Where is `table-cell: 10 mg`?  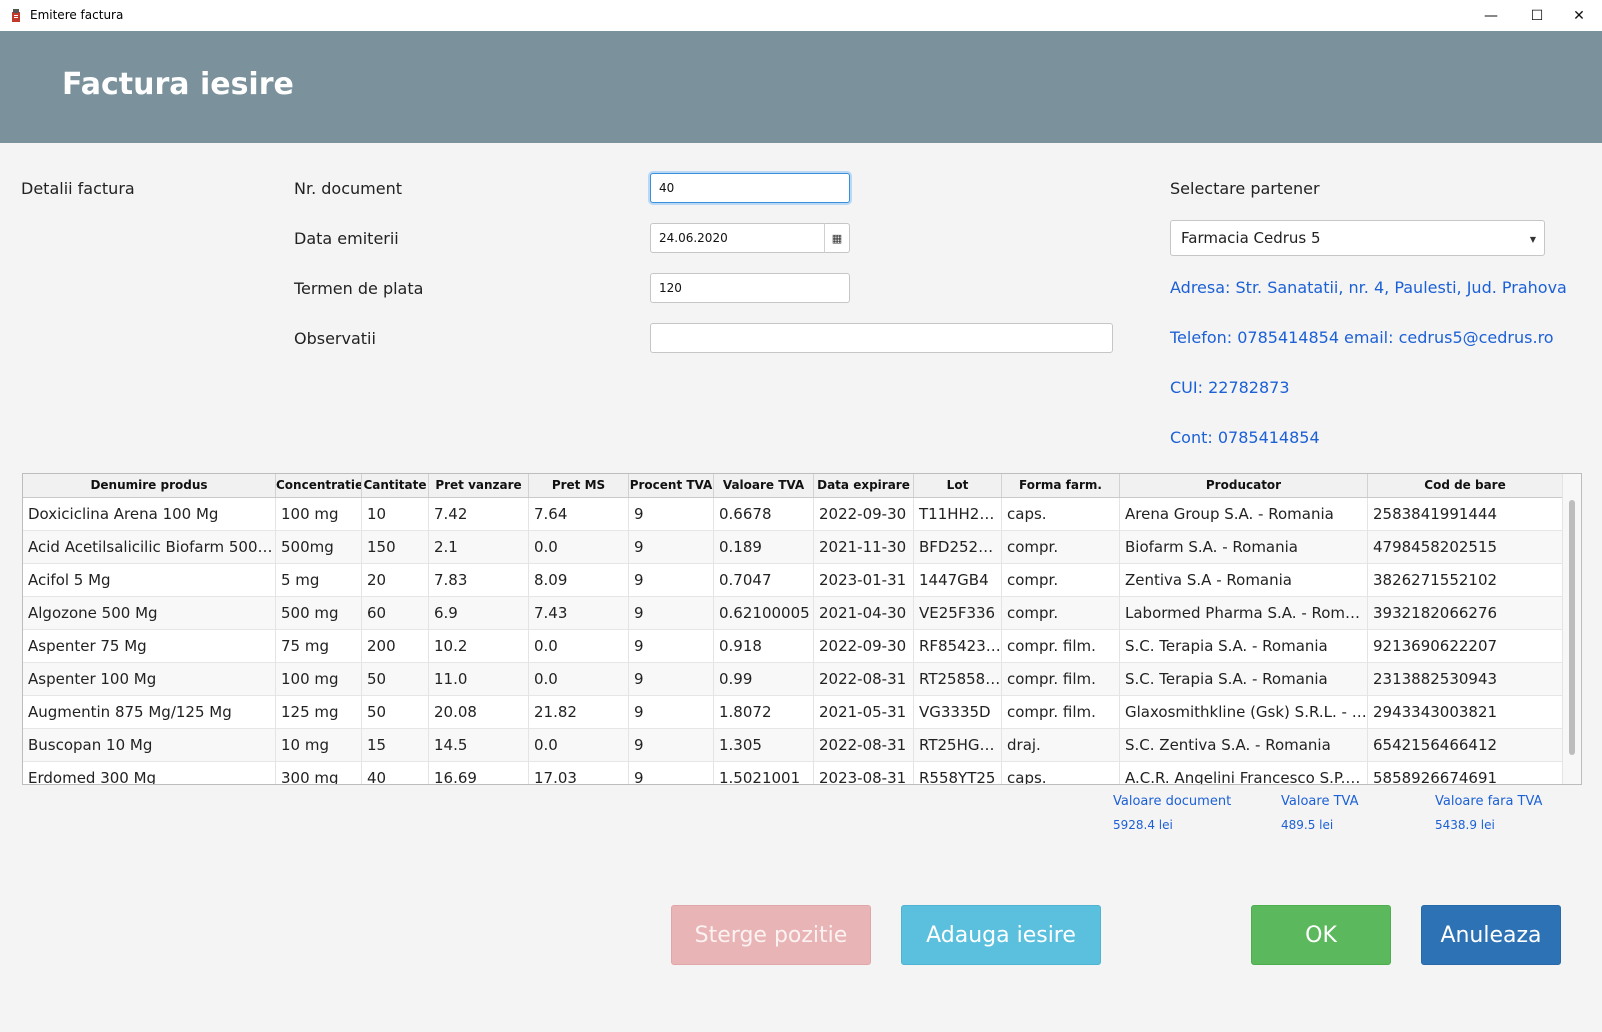
table-cell: 10 mg is located at coordinates (319, 745).